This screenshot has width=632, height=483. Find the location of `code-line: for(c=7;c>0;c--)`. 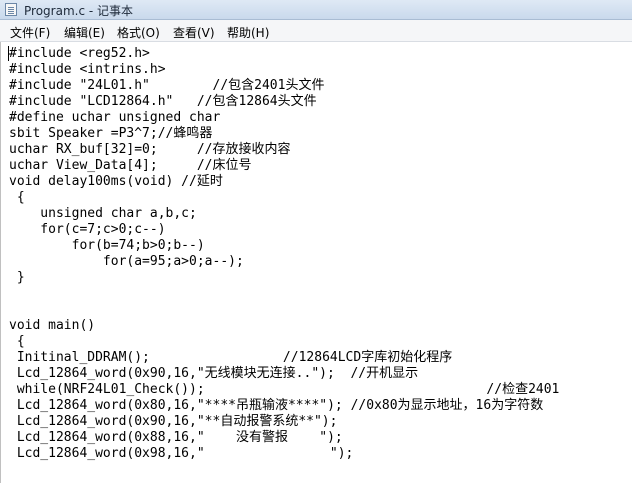

code-line: for(c=7;c>0;c--) is located at coordinates (87, 229).